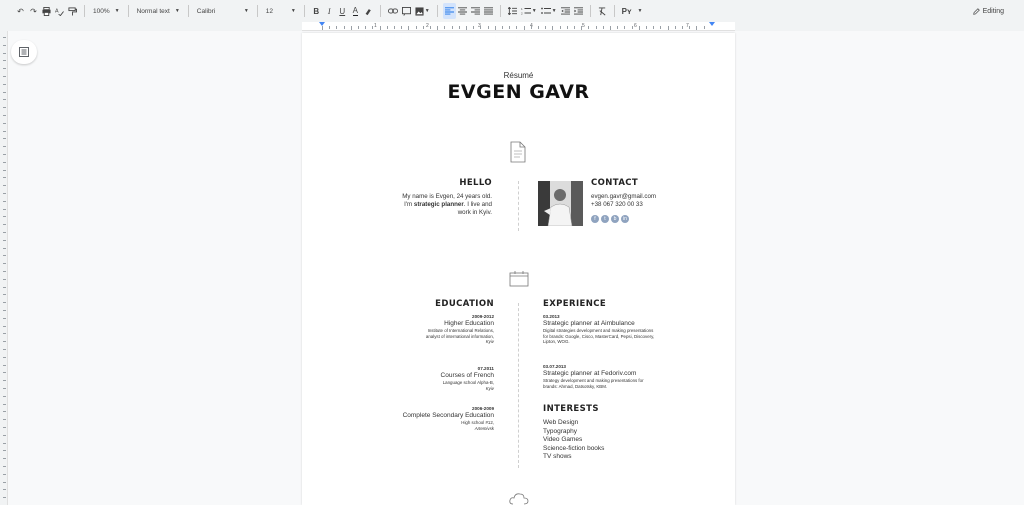  Describe the element at coordinates (462, 11) in the screenshot. I see `align-center-icon` at that location.